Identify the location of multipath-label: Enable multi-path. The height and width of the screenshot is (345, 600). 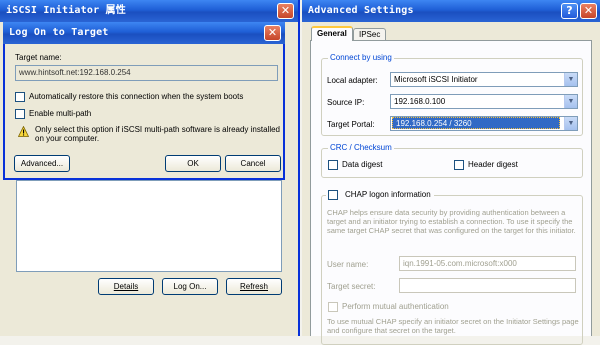
(60, 113).